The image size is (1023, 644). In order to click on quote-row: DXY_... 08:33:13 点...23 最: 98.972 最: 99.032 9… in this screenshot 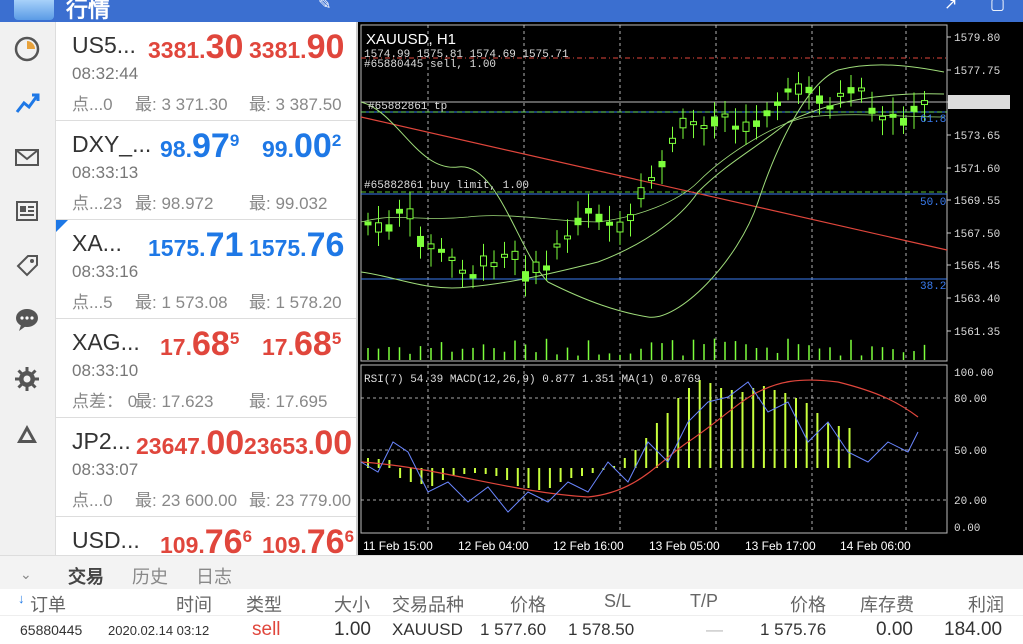, I will do `click(206, 170)`.